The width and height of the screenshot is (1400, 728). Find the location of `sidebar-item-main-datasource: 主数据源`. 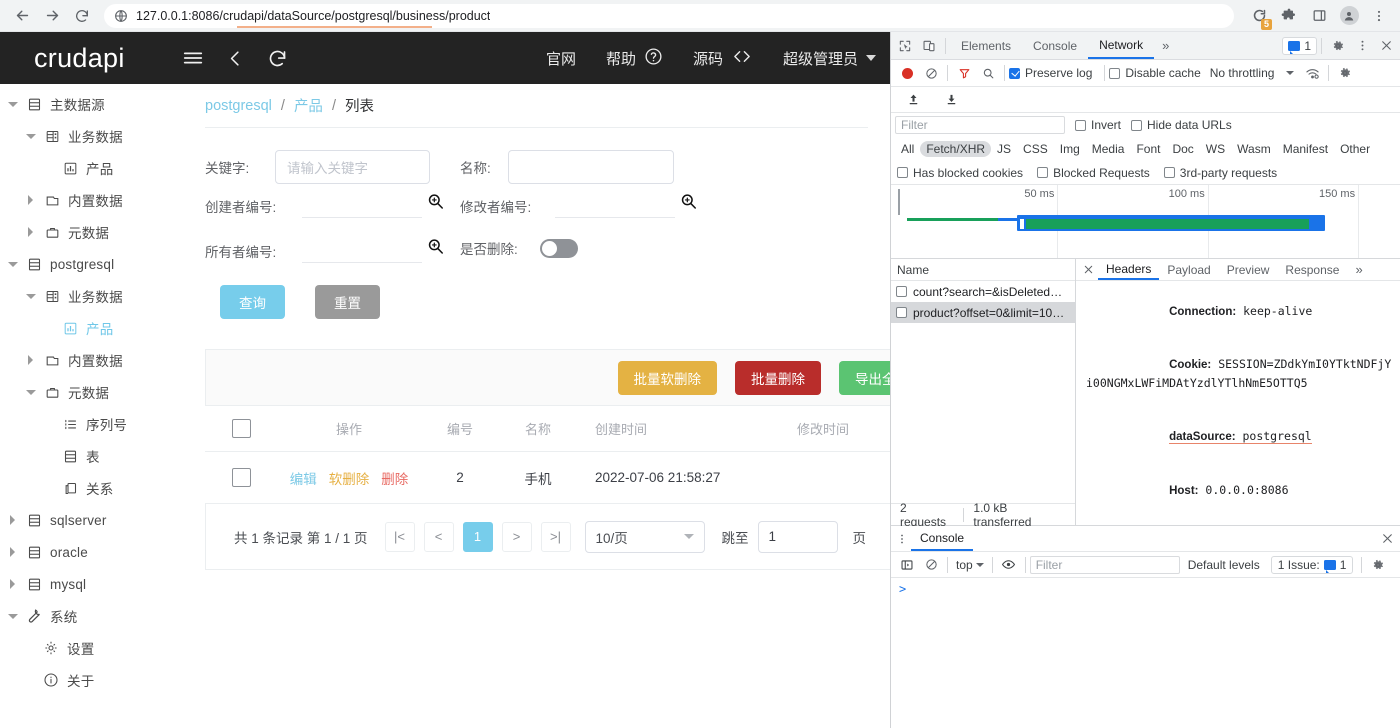

sidebar-item-main-datasource: 主数据源 is located at coordinates (102, 104).